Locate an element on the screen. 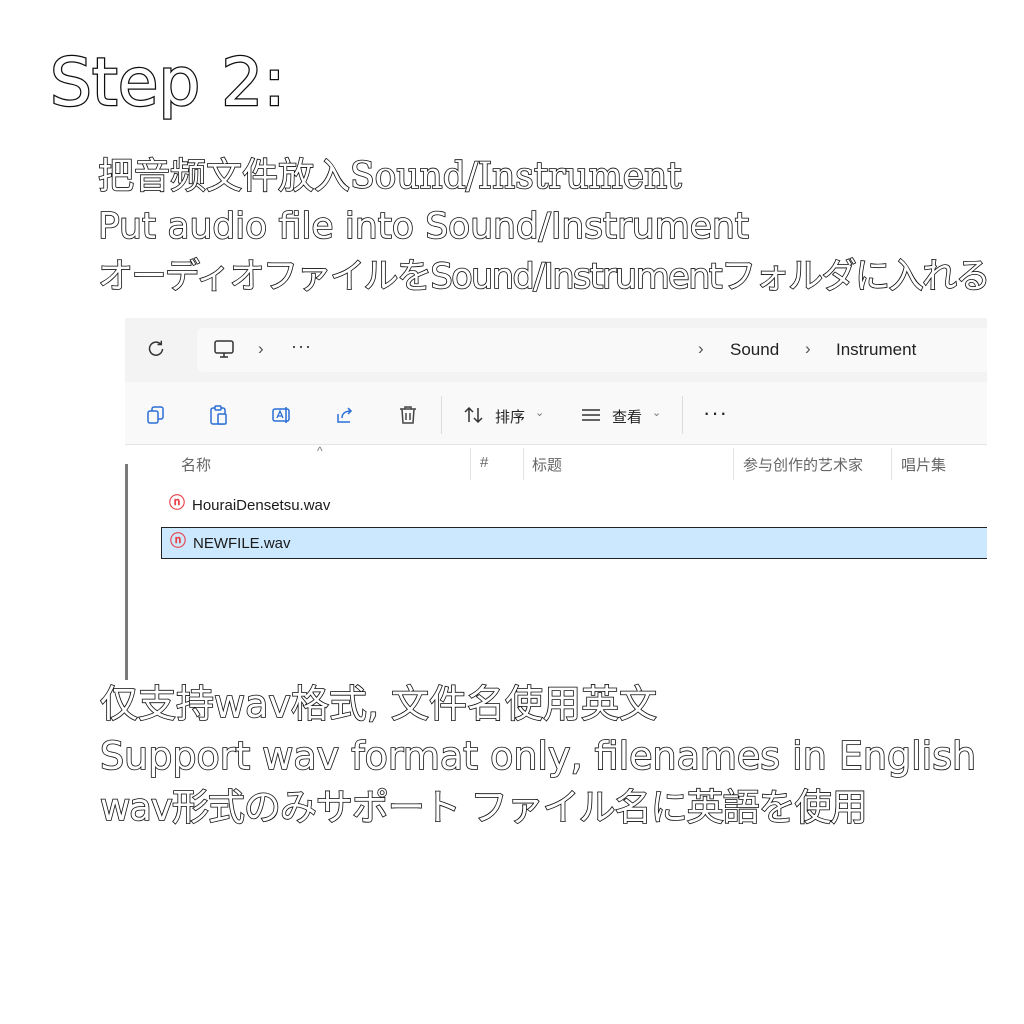  share-icon is located at coordinates (345, 415).